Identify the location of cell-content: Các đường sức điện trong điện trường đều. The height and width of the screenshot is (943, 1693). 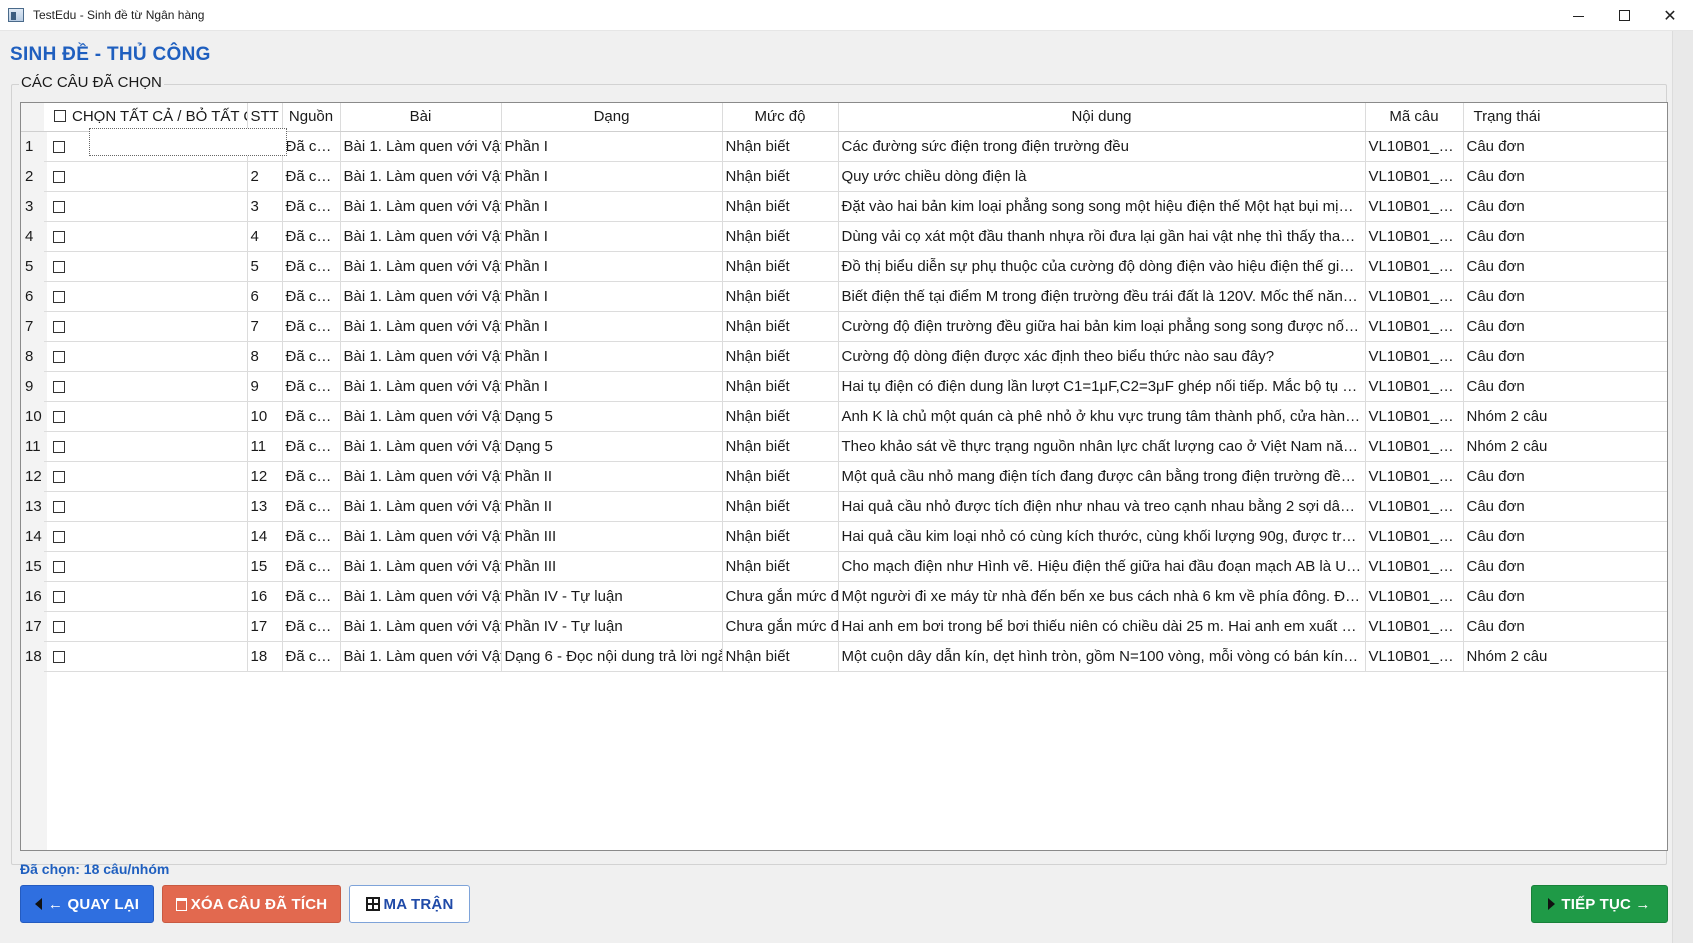
(1102, 146).